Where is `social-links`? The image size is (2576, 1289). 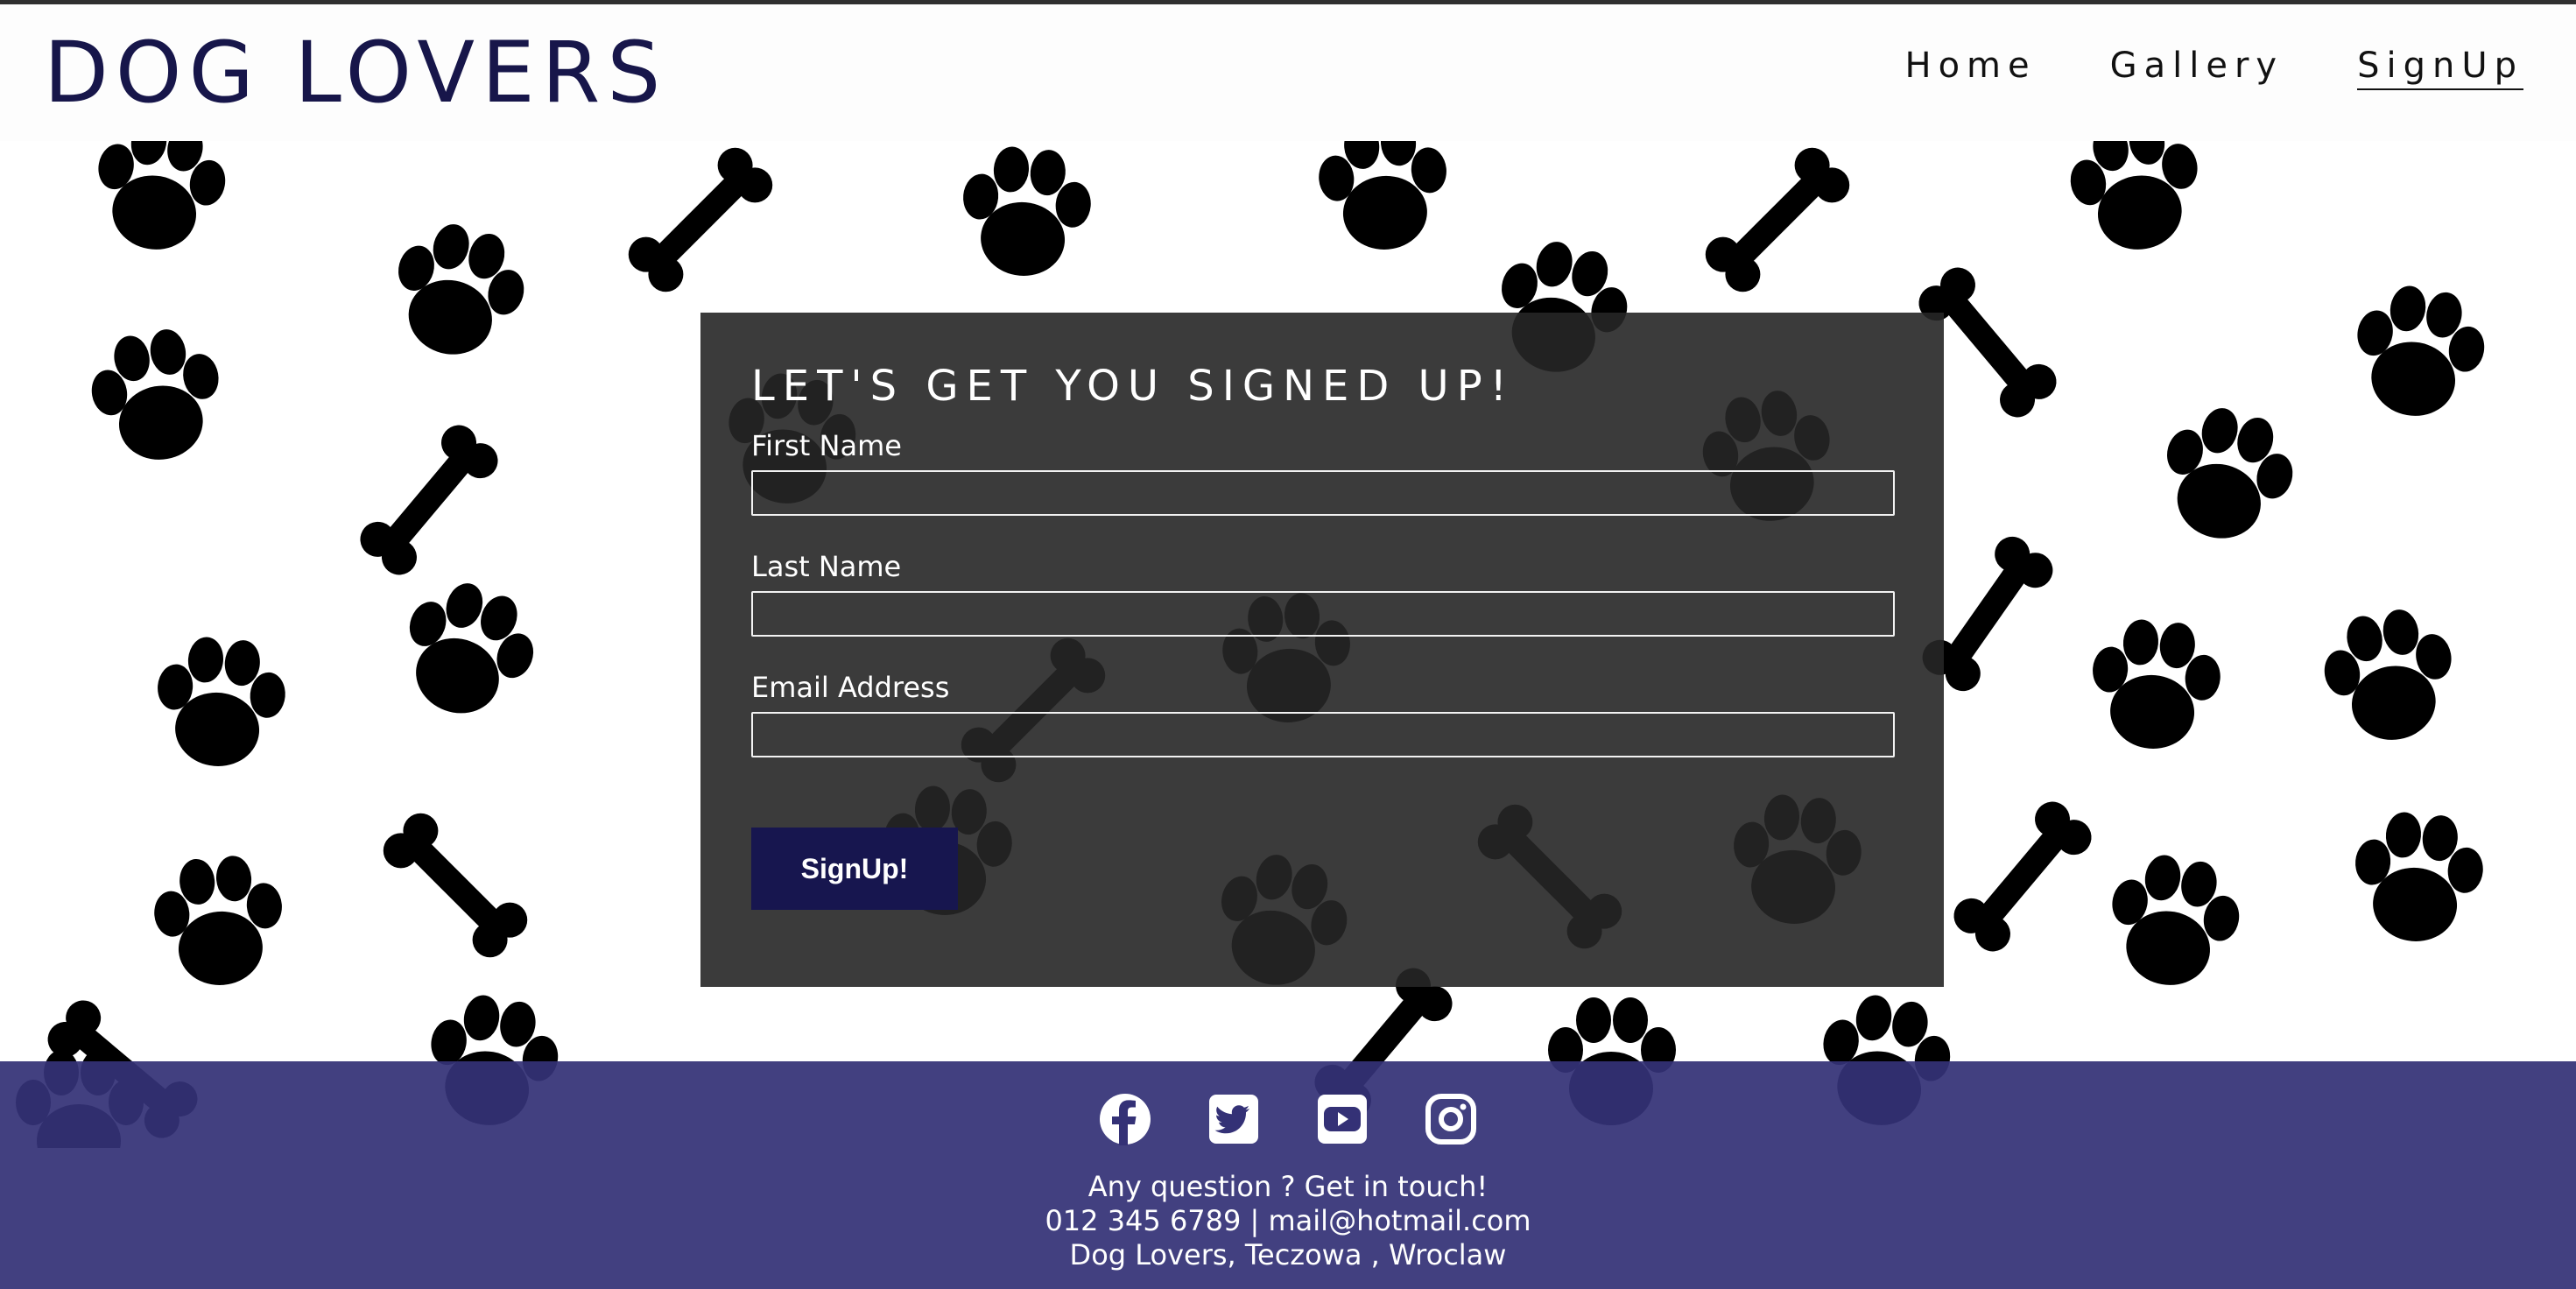
social-links is located at coordinates (1288, 1119).